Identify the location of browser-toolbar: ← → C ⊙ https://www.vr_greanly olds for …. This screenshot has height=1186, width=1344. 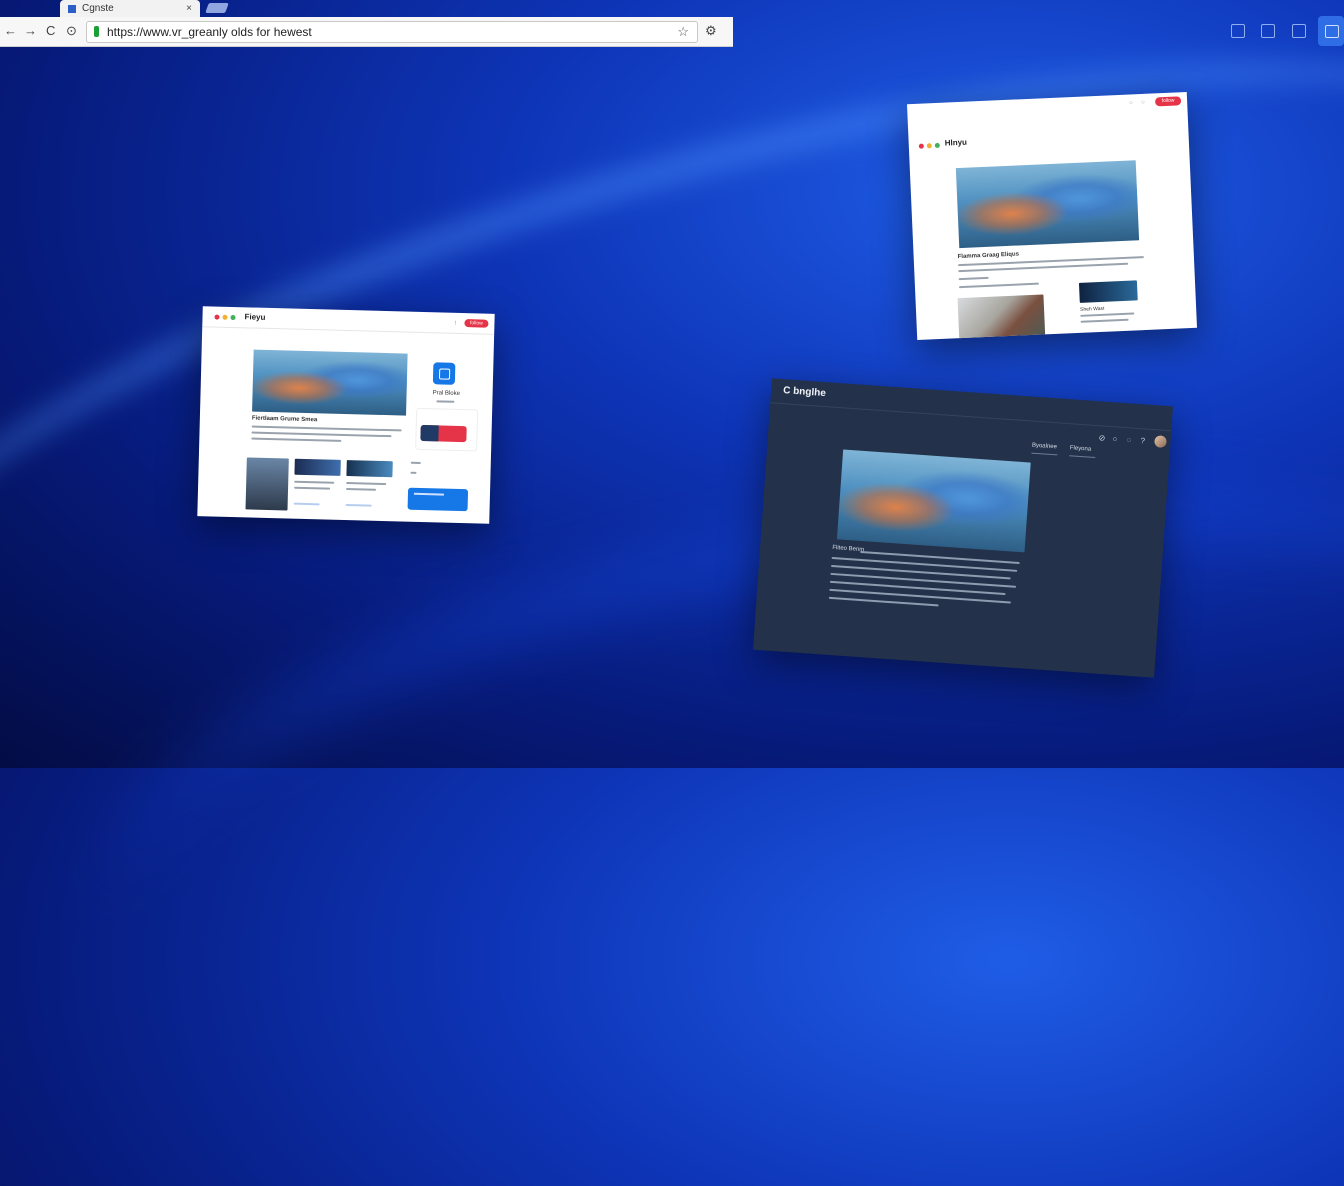
(366, 32).